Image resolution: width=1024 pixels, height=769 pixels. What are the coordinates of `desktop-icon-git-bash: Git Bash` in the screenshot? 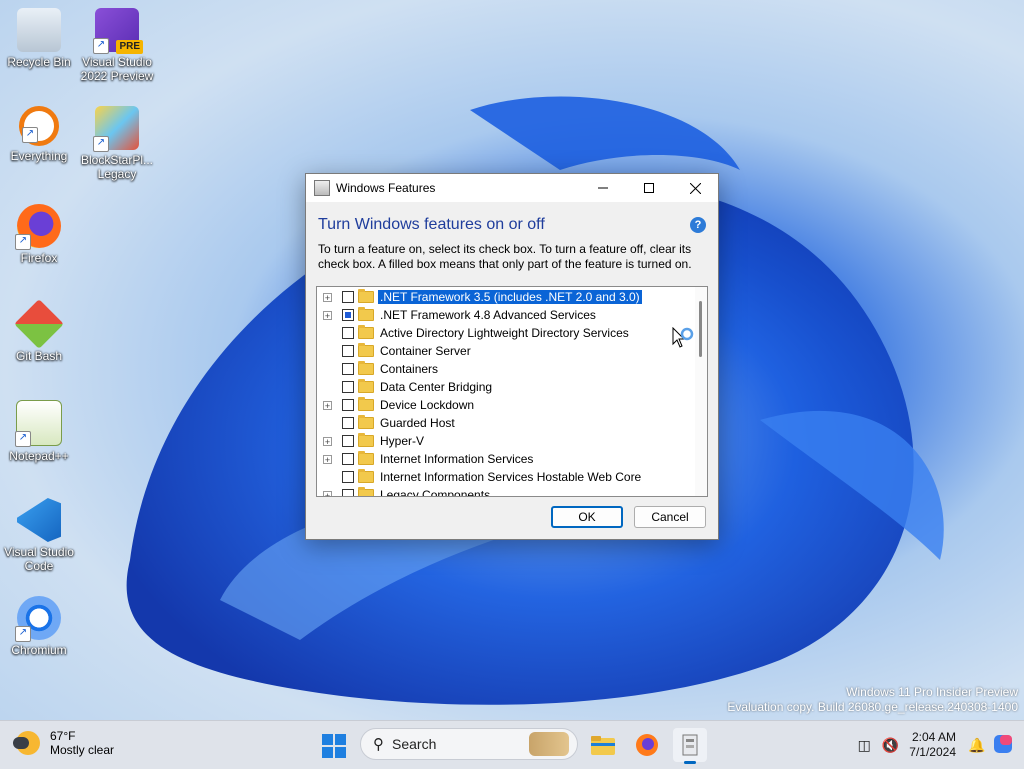 It's located at (40, 331).